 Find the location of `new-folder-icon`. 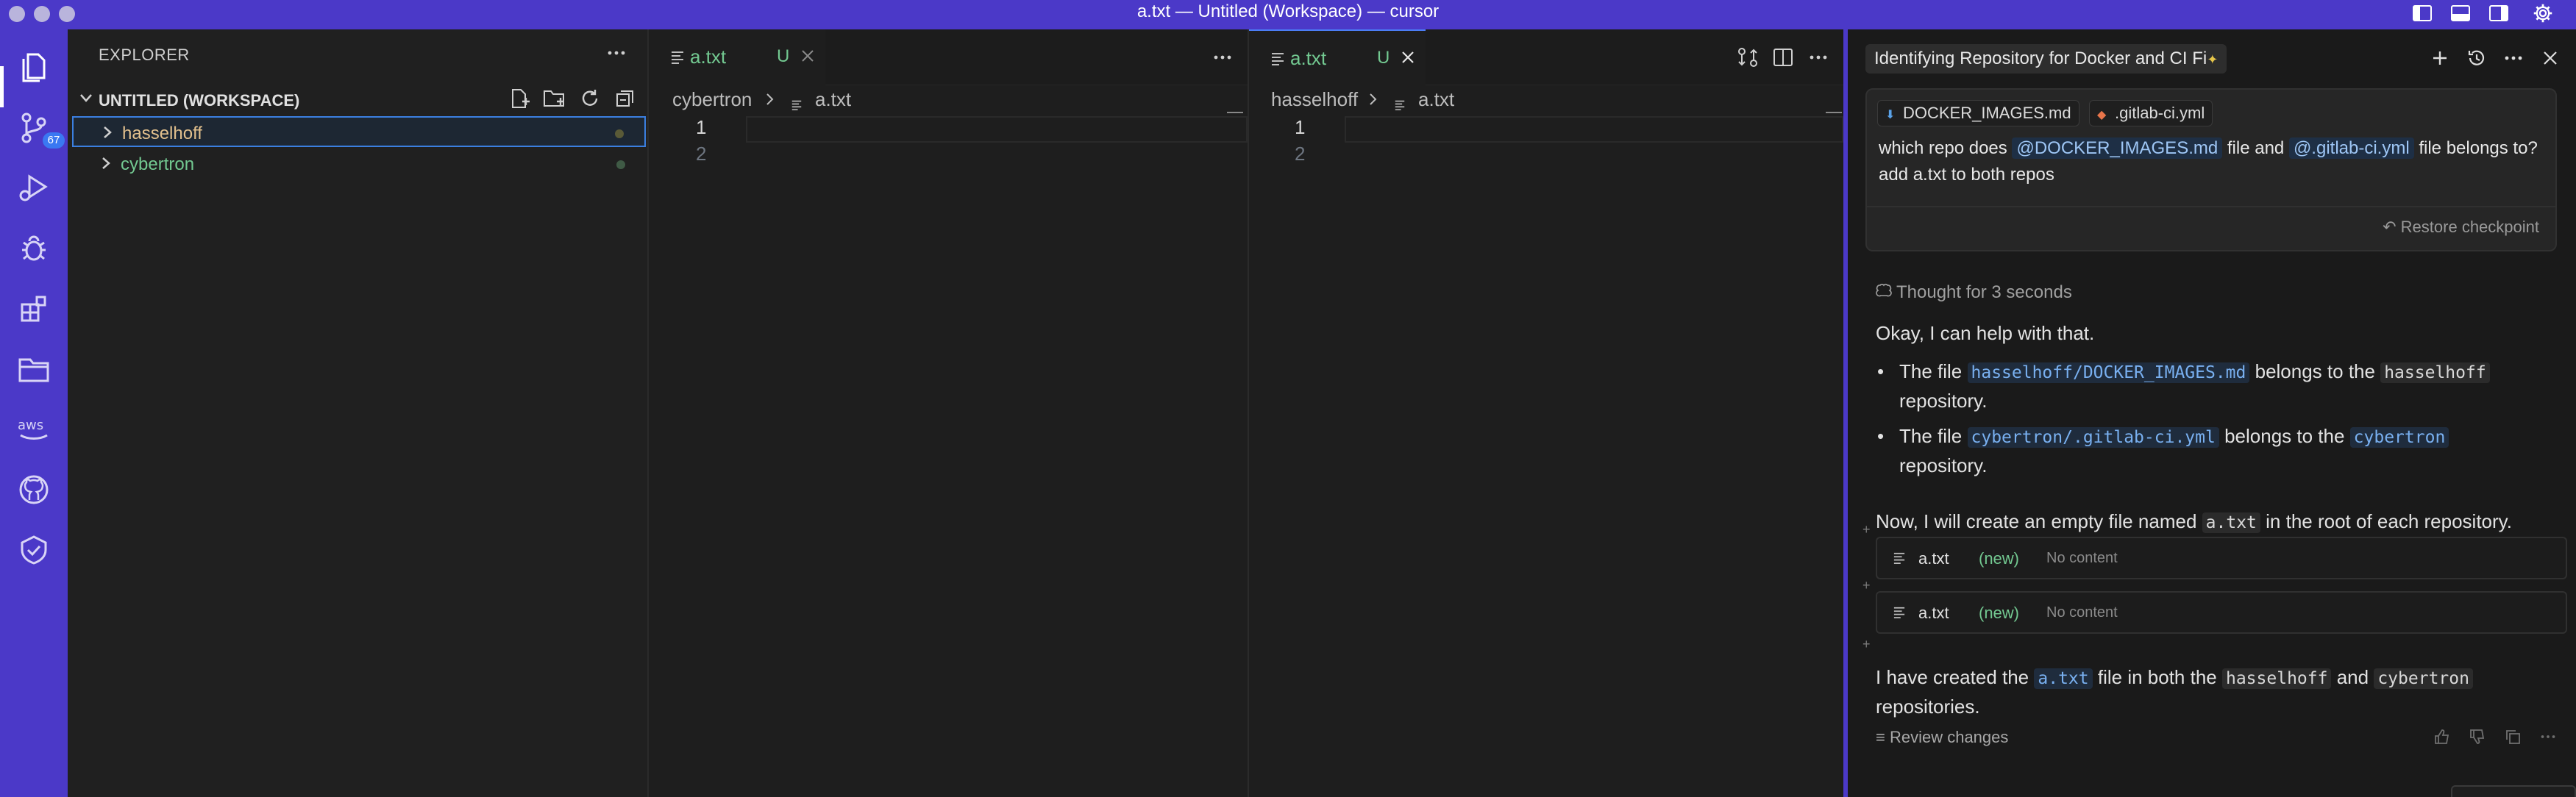

new-folder-icon is located at coordinates (554, 98).